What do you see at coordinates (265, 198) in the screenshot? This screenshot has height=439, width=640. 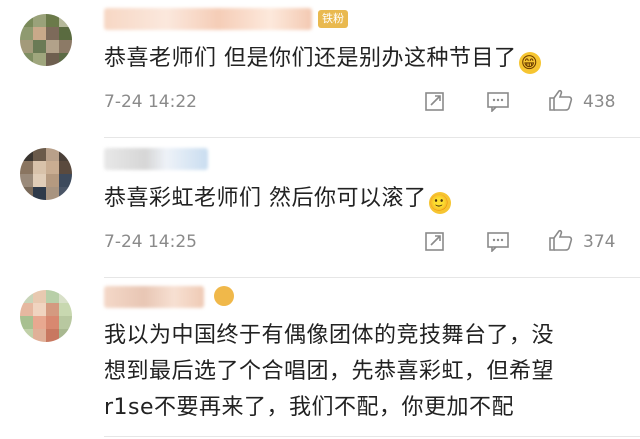 I see `comment-text-content: 恭喜彩虹老师们 然后你可以滚了` at bounding box center [265, 198].